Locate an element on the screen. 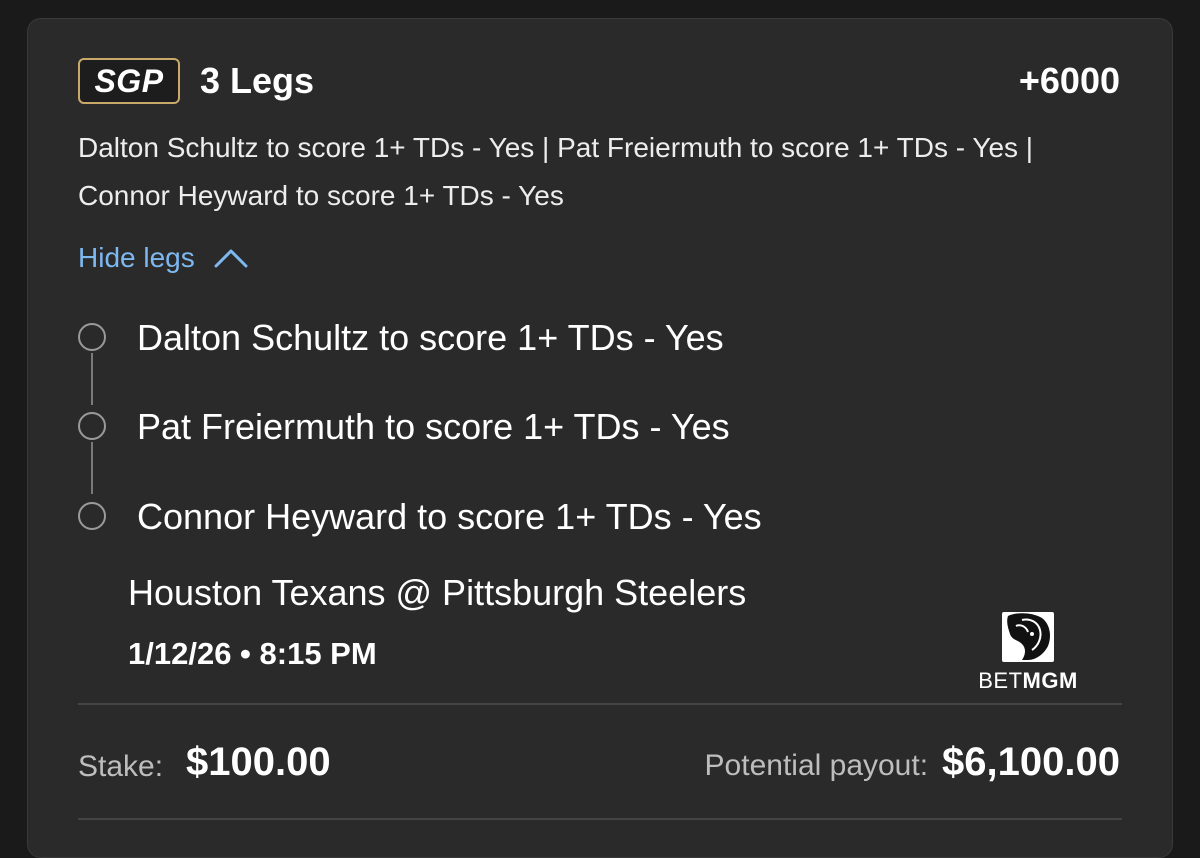  stake-label: Stake: is located at coordinates (121, 766).